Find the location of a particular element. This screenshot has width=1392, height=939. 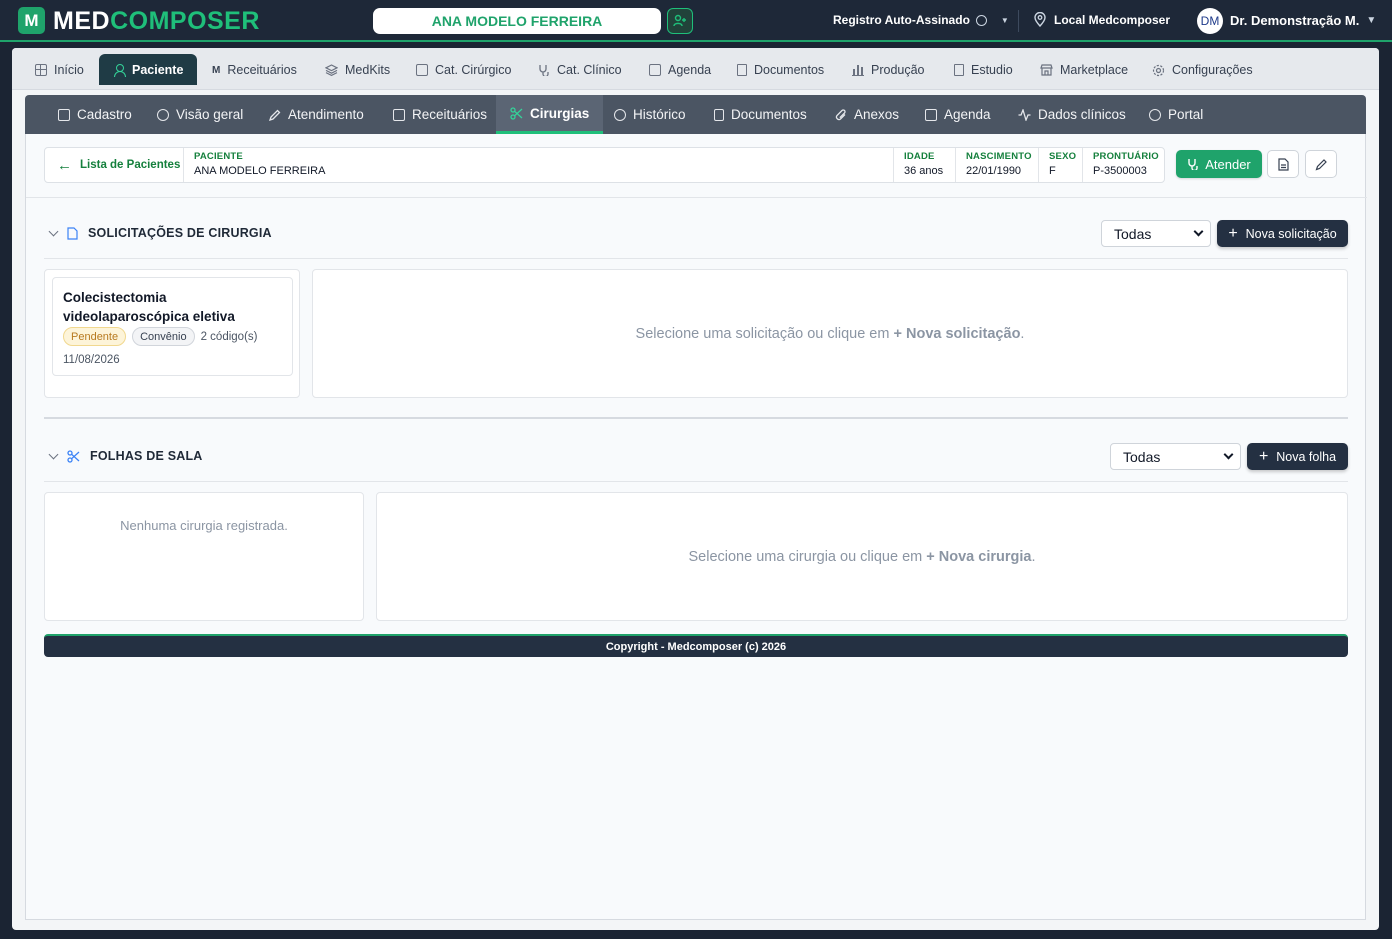

print-document-button is located at coordinates (1283, 164).